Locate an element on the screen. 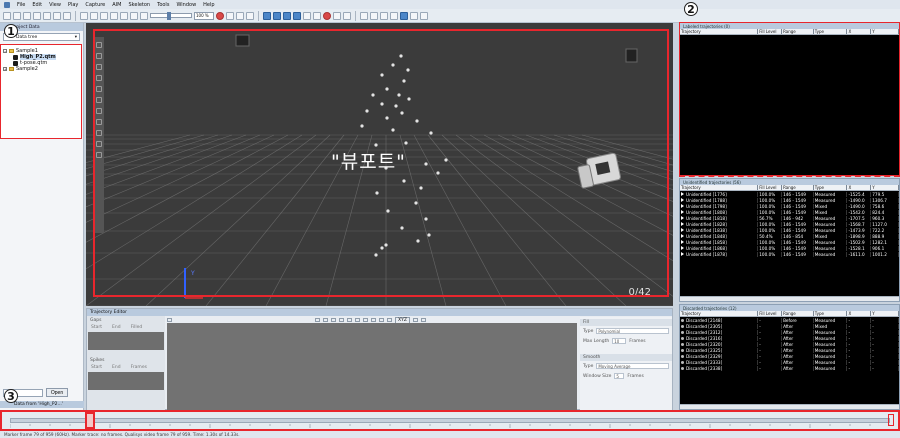 The width and height of the screenshot is (900, 438). record-icon is located at coordinates (220, 15).